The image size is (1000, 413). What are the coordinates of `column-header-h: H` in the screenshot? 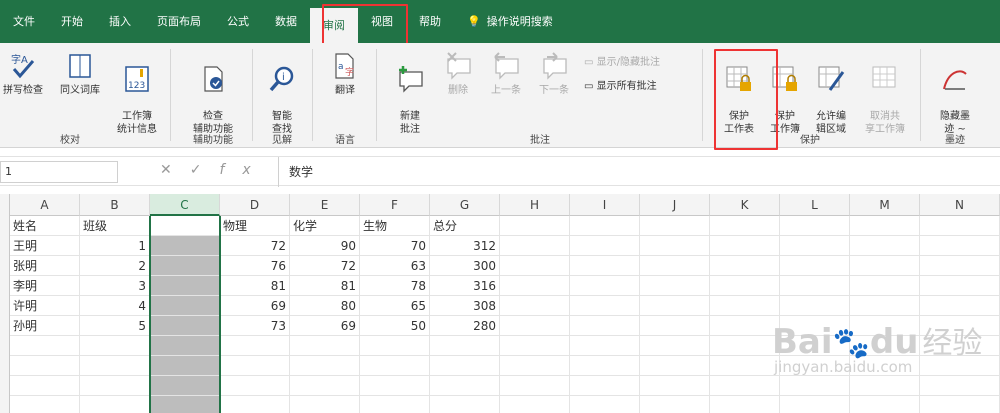 It's located at (535, 205).